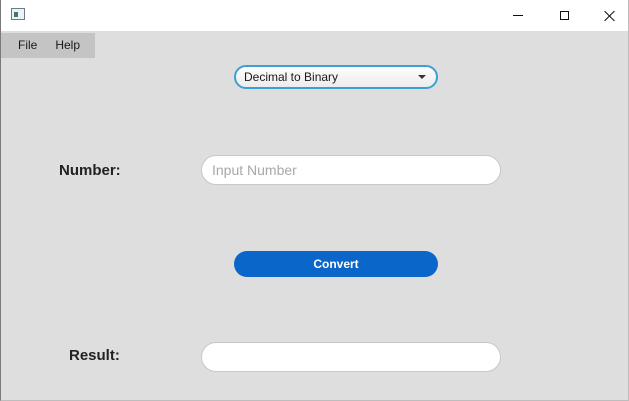 The height and width of the screenshot is (401, 629). I want to click on maximize-icon, so click(564, 15).